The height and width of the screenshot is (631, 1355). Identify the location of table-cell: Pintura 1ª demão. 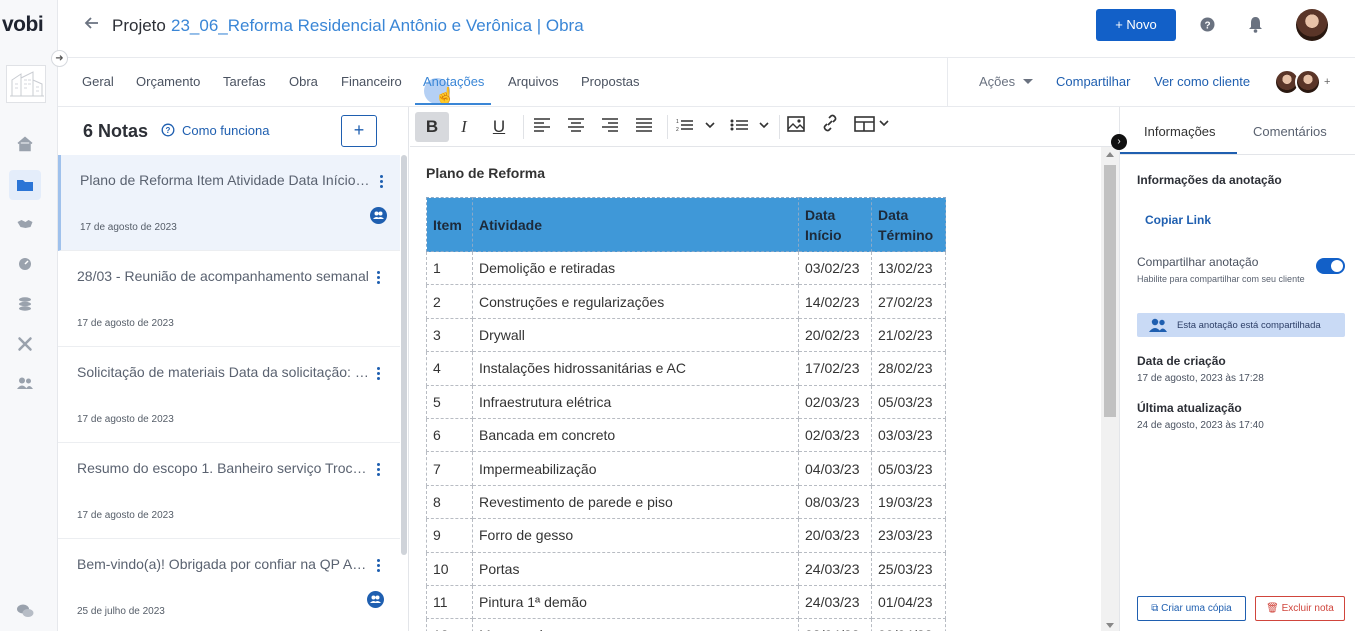
(635, 602).